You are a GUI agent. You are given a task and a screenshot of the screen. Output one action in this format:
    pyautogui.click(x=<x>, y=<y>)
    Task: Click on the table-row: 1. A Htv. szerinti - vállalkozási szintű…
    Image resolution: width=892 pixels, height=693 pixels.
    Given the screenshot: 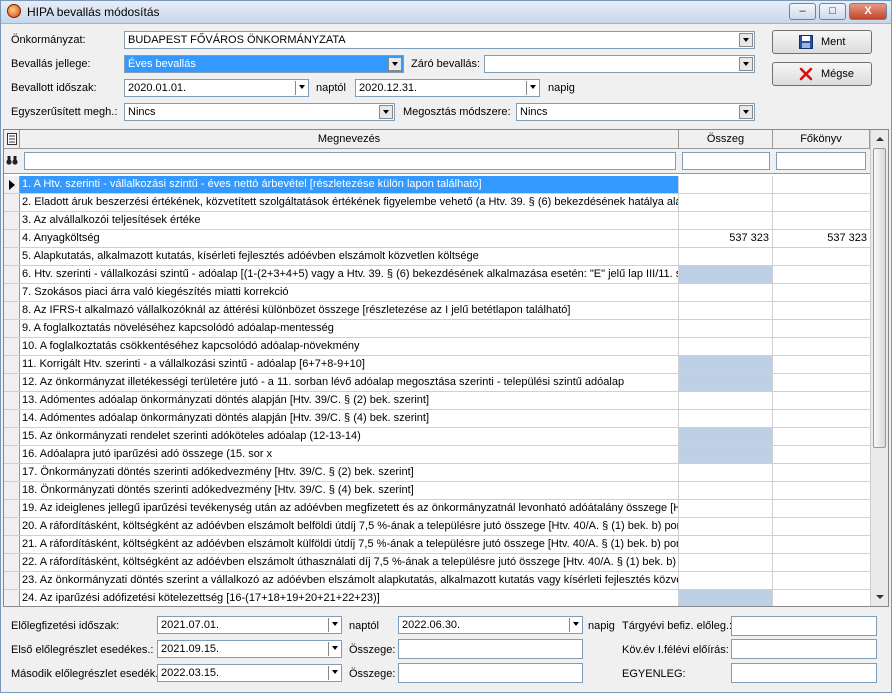 What is the action you would take?
    pyautogui.click(x=437, y=185)
    